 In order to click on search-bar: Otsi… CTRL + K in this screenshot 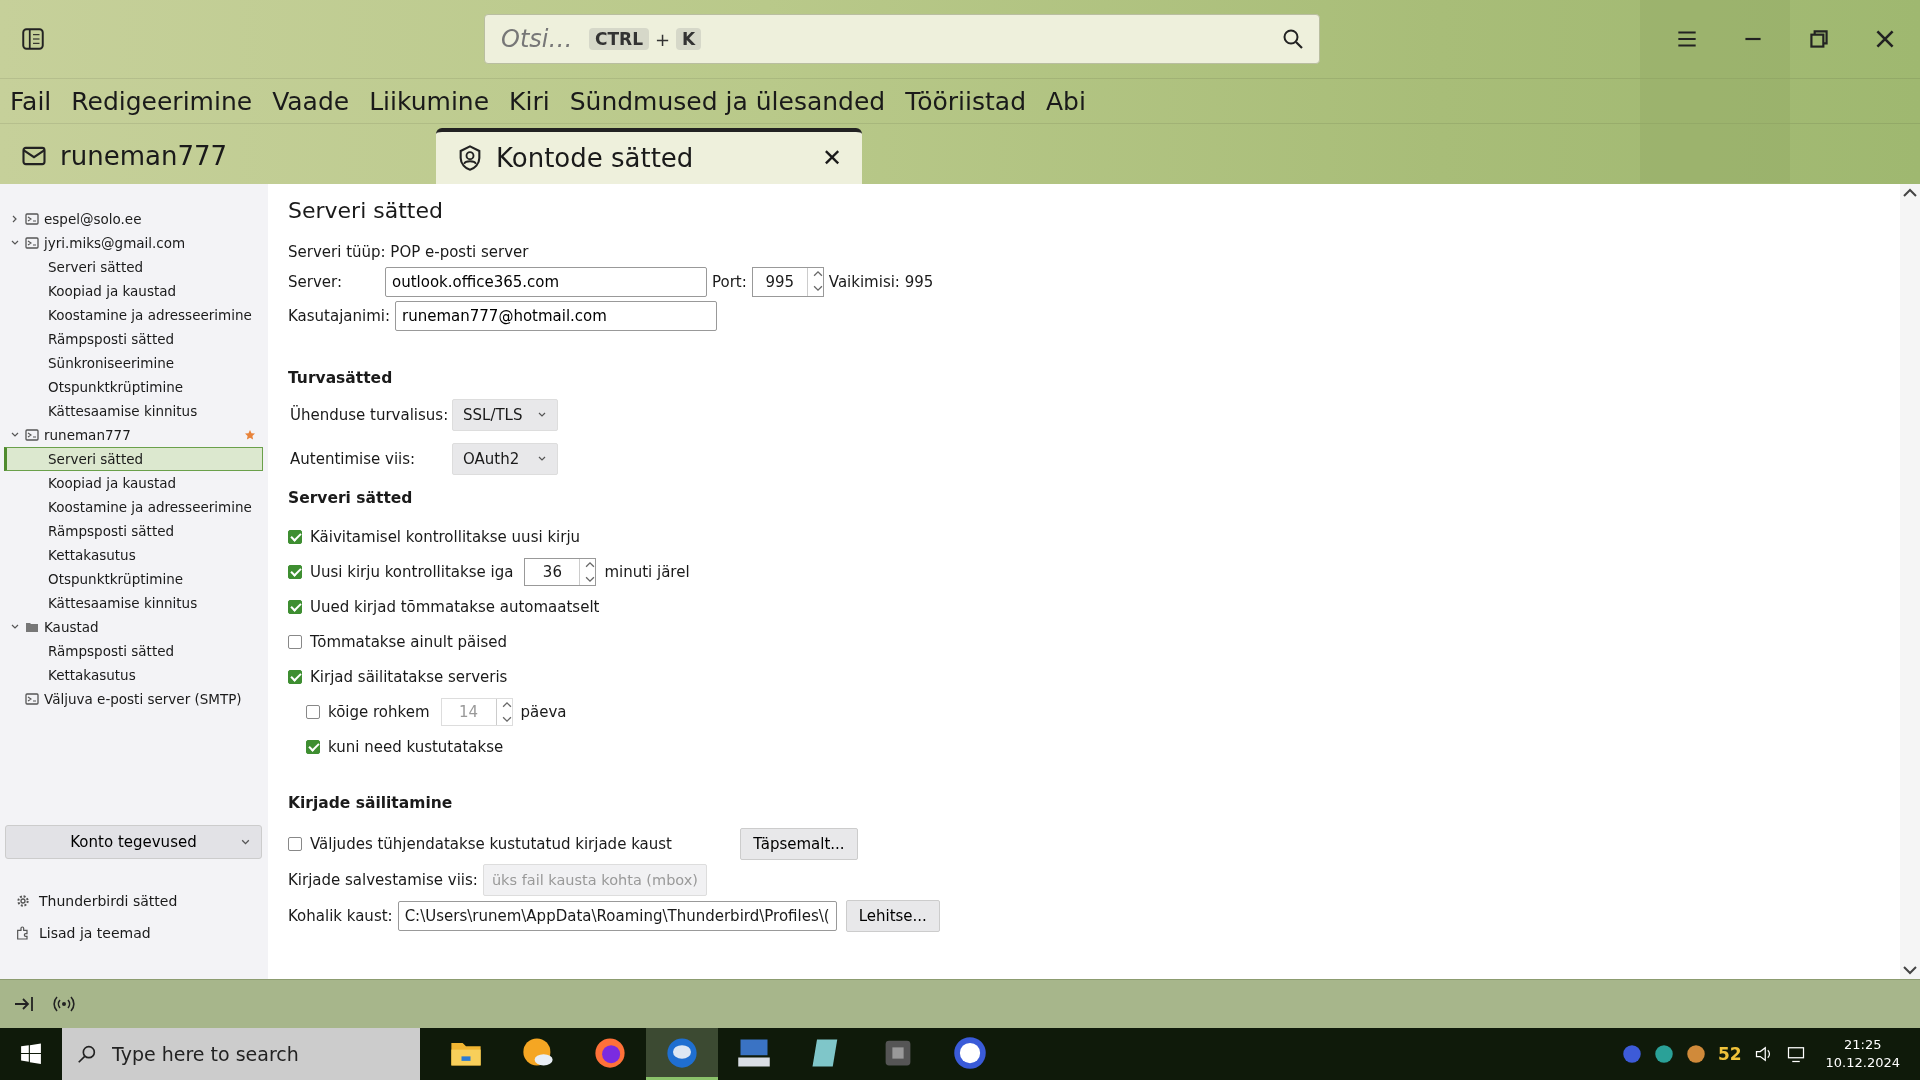, I will do `click(902, 39)`.